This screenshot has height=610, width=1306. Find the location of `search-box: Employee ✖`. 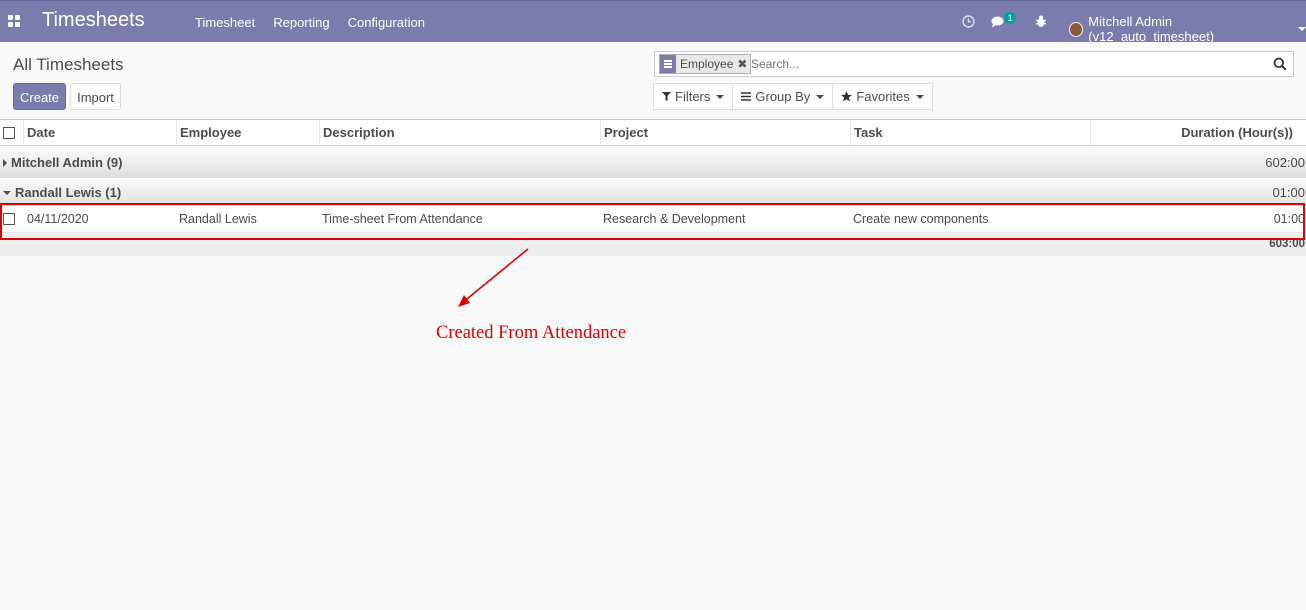

search-box: Employee ✖ is located at coordinates (974, 64).